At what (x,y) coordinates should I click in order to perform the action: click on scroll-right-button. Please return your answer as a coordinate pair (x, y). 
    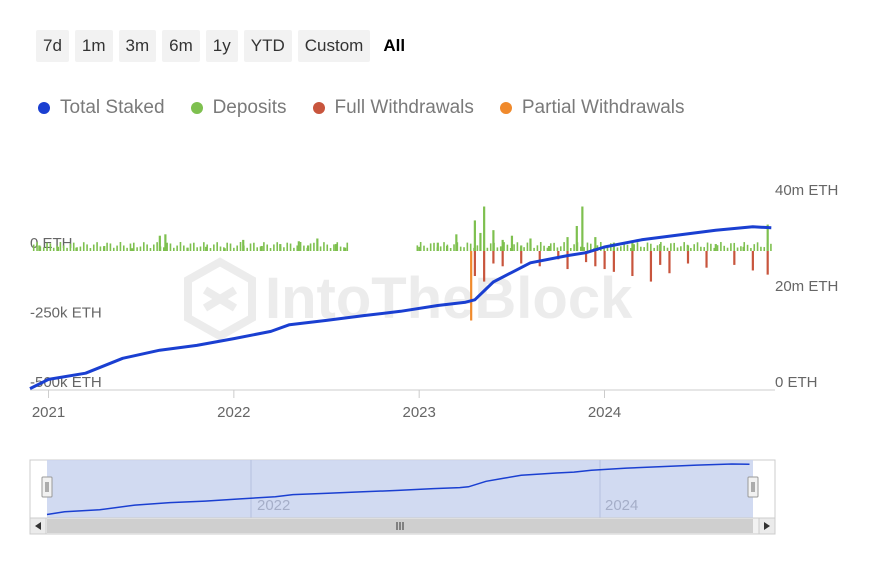
    Looking at the image, I should click on (767, 526).